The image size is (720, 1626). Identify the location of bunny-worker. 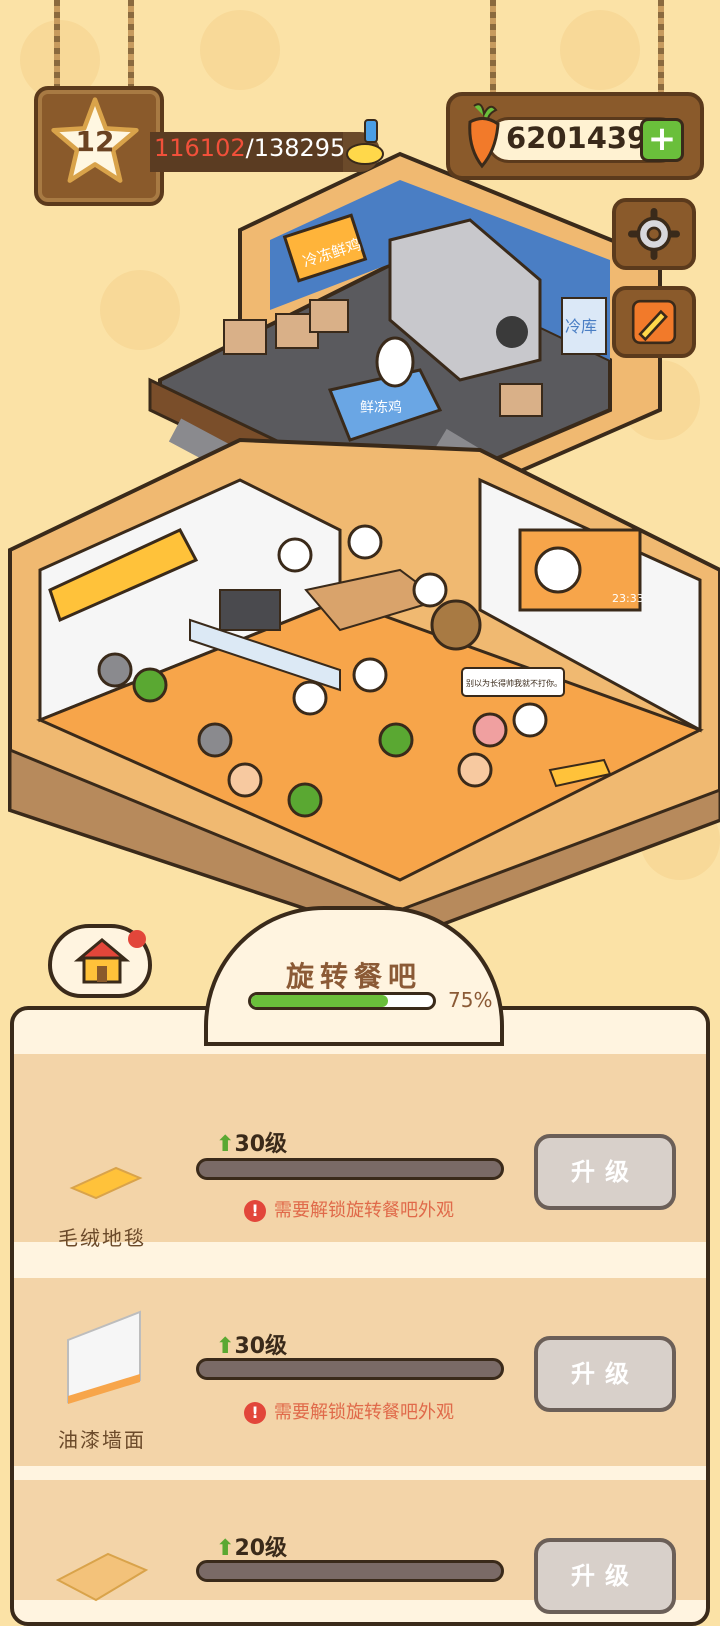
(395, 362).